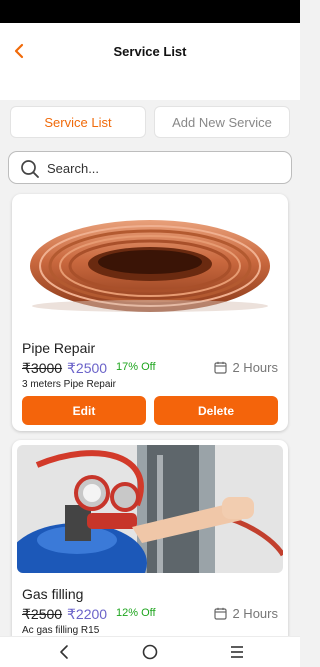  Describe the element at coordinates (30, 169) in the screenshot. I see `search-icon` at that location.